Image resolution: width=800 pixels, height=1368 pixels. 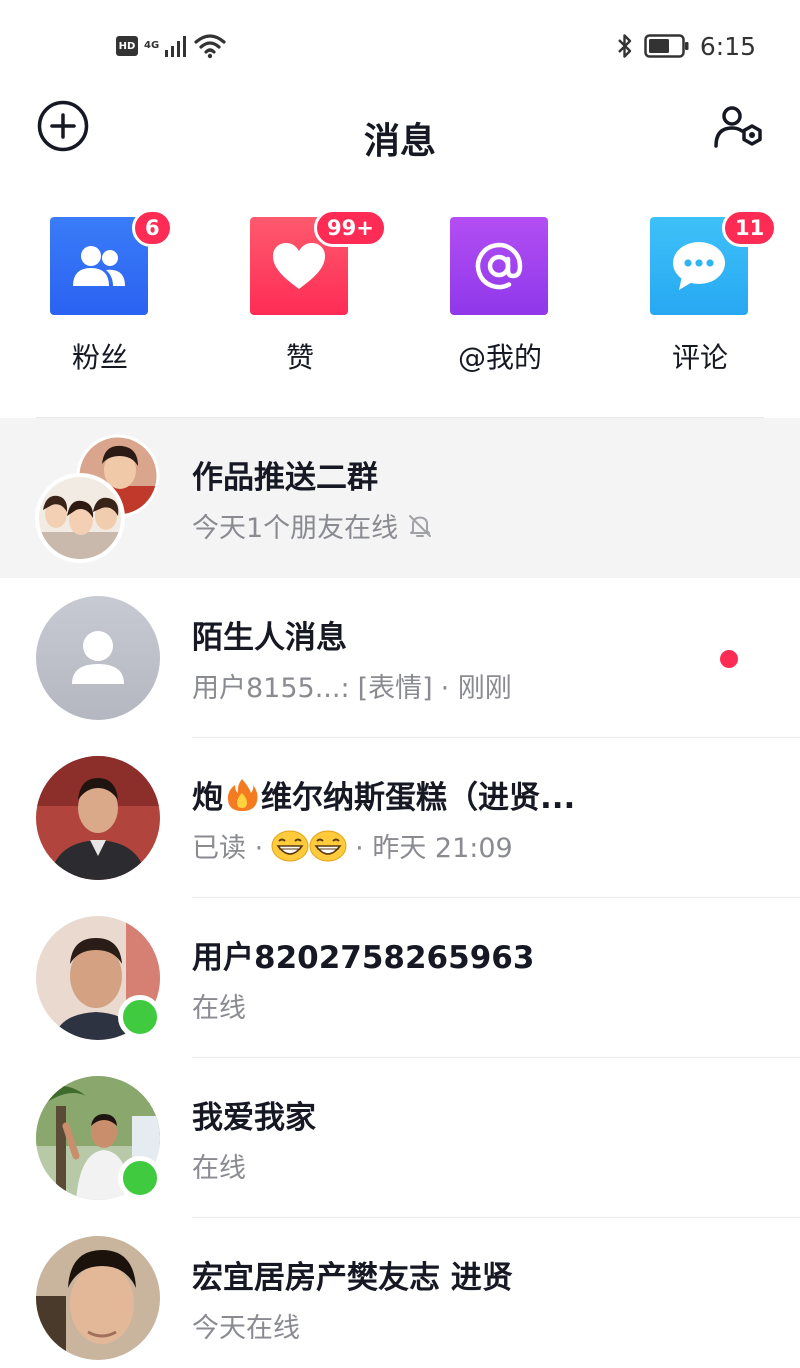 I want to click on title-part-1: 炮, so click(x=207, y=798).